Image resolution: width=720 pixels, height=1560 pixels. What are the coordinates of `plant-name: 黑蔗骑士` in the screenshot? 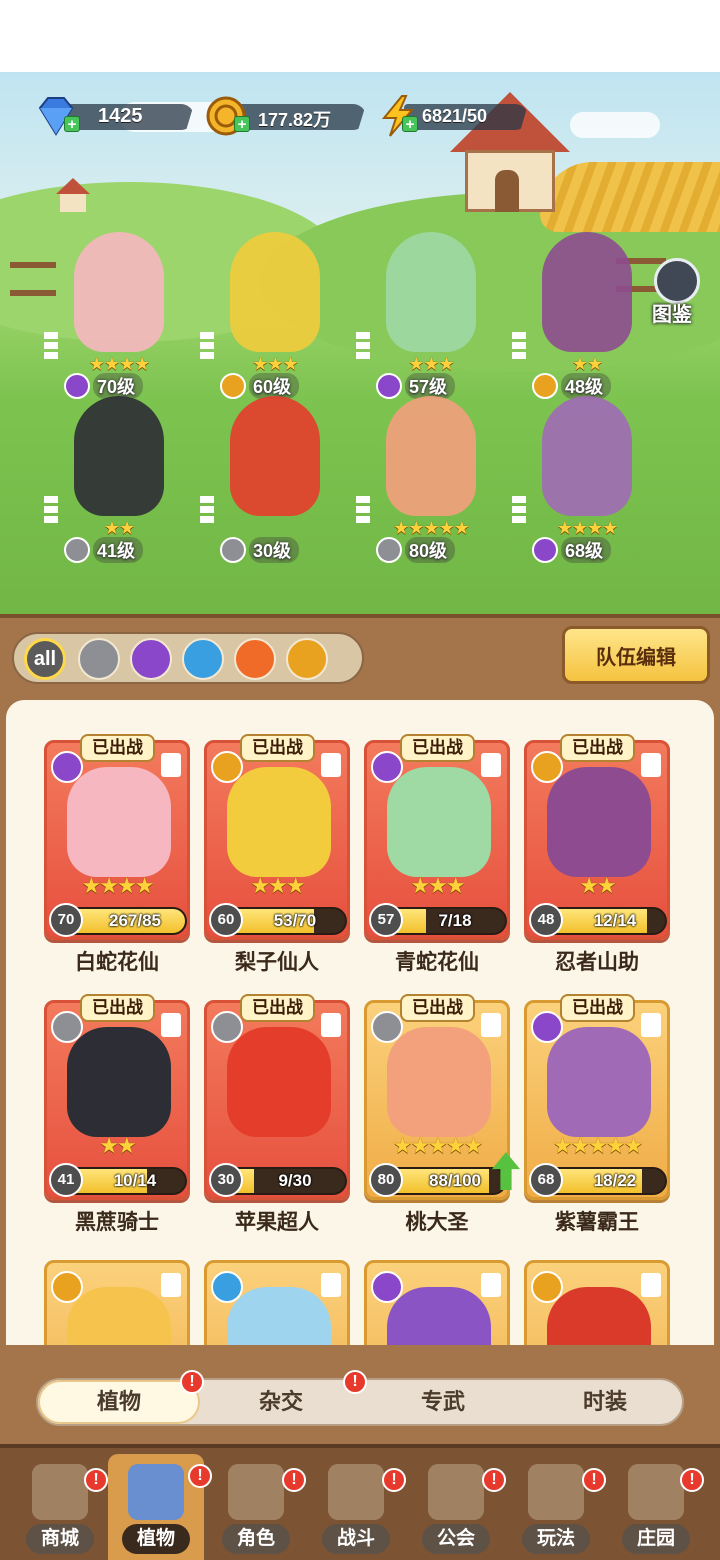 It's located at (117, 1222).